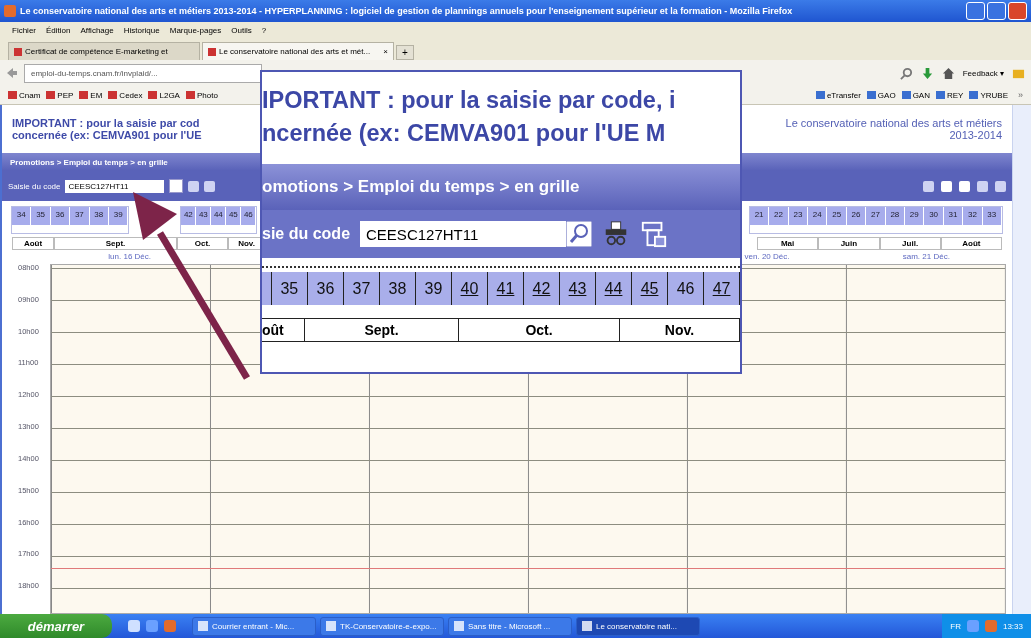 The image size is (1031, 638). I want to click on window-title: Le conservatoire national des arts et métiers 2013-2014 - HYPERPLANNING : logiciel de gestion de plannings annuels pour l'enseignement supérieur et la formation - Mozilla Firefox, so click(407, 11).